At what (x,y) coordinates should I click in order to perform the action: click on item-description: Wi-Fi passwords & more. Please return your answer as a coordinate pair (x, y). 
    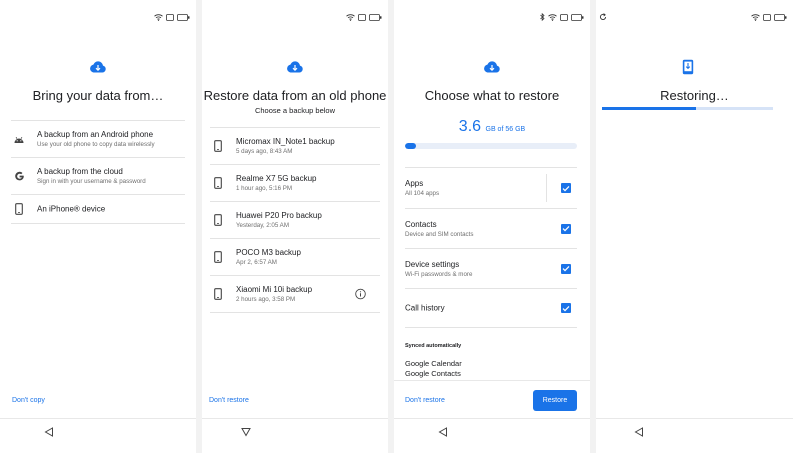
    Looking at the image, I should click on (439, 274).